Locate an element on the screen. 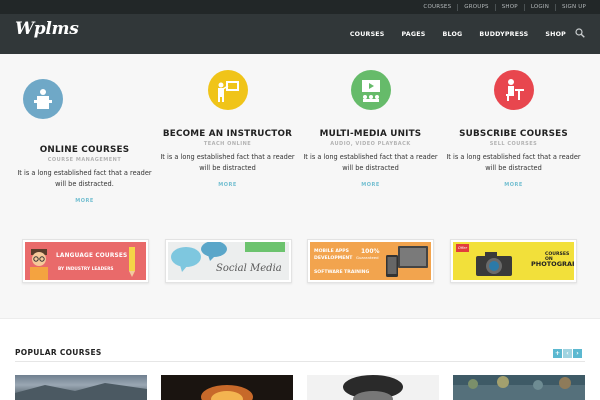 This screenshot has height=400, width=600. camera-icon is located at coordinates (494, 264).